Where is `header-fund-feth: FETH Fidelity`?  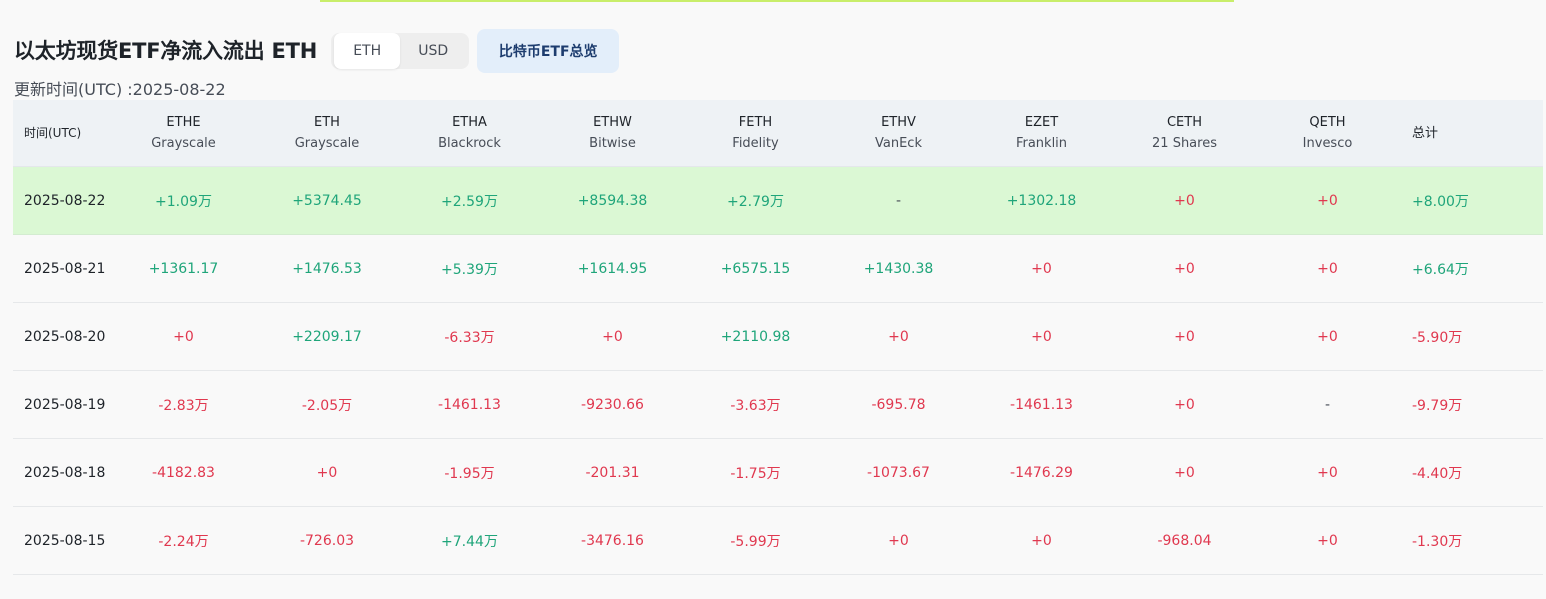
header-fund-feth: FETH Fidelity is located at coordinates (755, 133).